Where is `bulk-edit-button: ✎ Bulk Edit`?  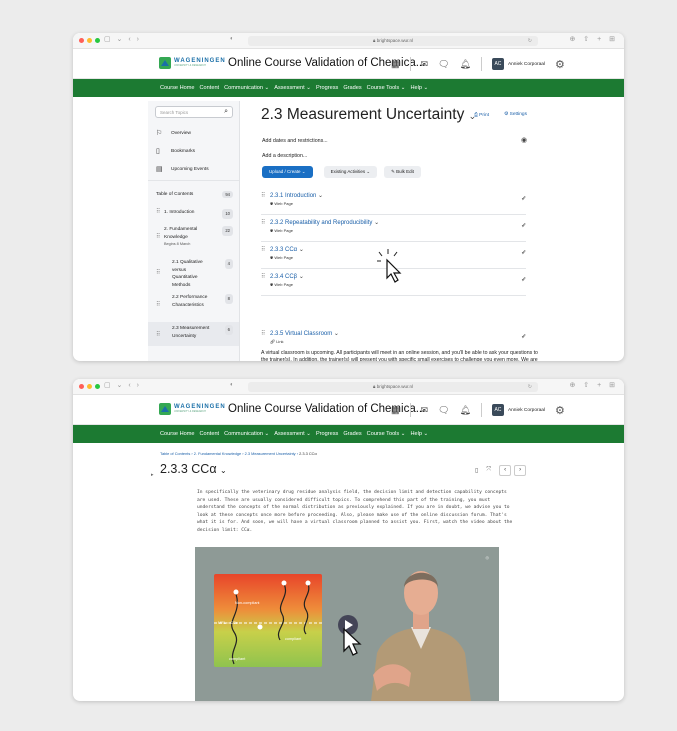
bulk-edit-button: ✎ Bulk Edit is located at coordinates (402, 172).